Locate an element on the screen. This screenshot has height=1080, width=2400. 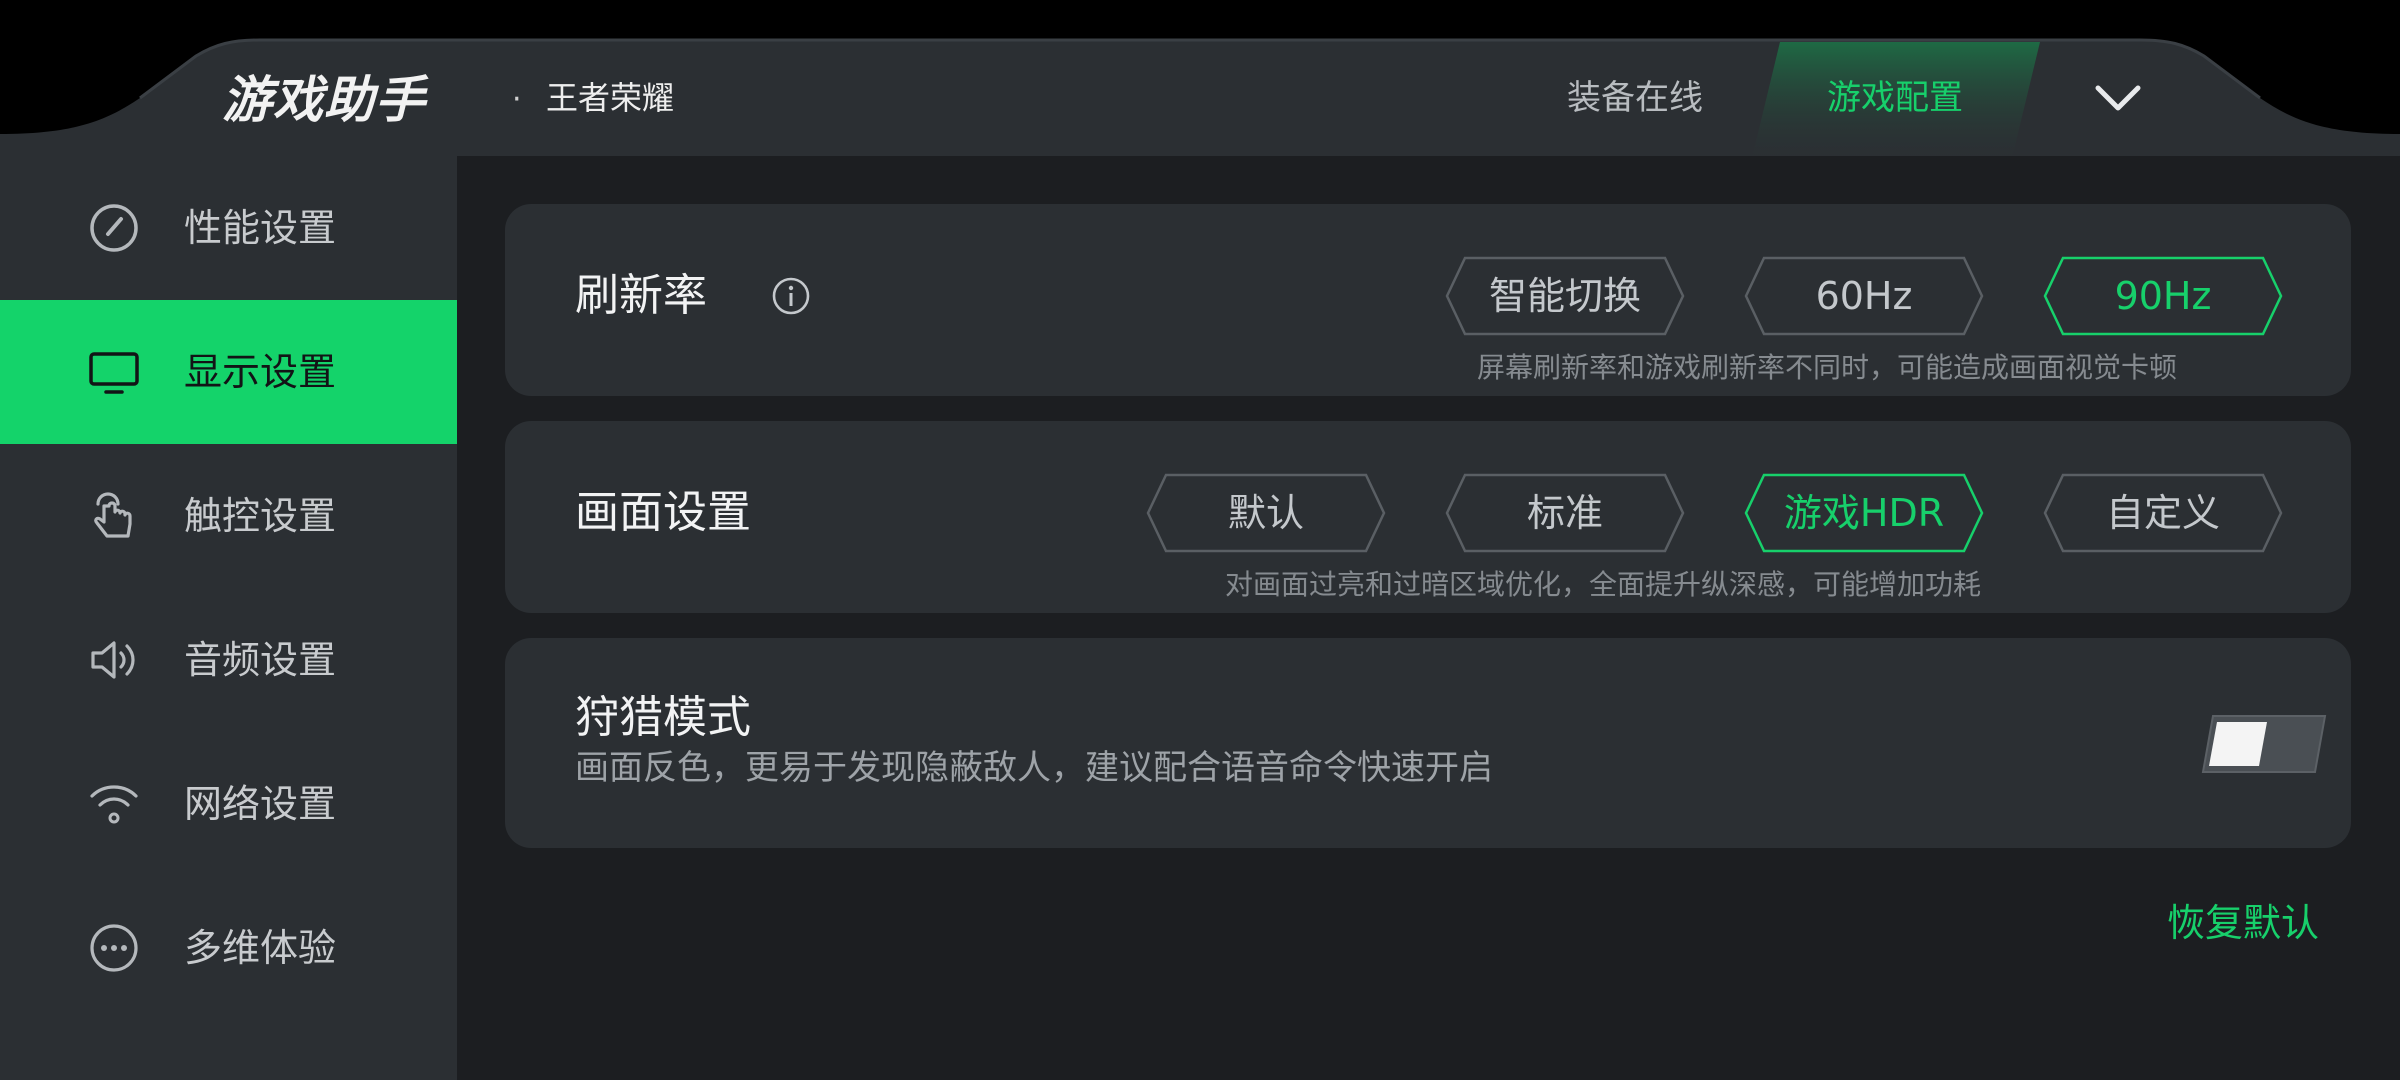
refresh-option-smart: 智能切换 is located at coordinates (1565, 296).